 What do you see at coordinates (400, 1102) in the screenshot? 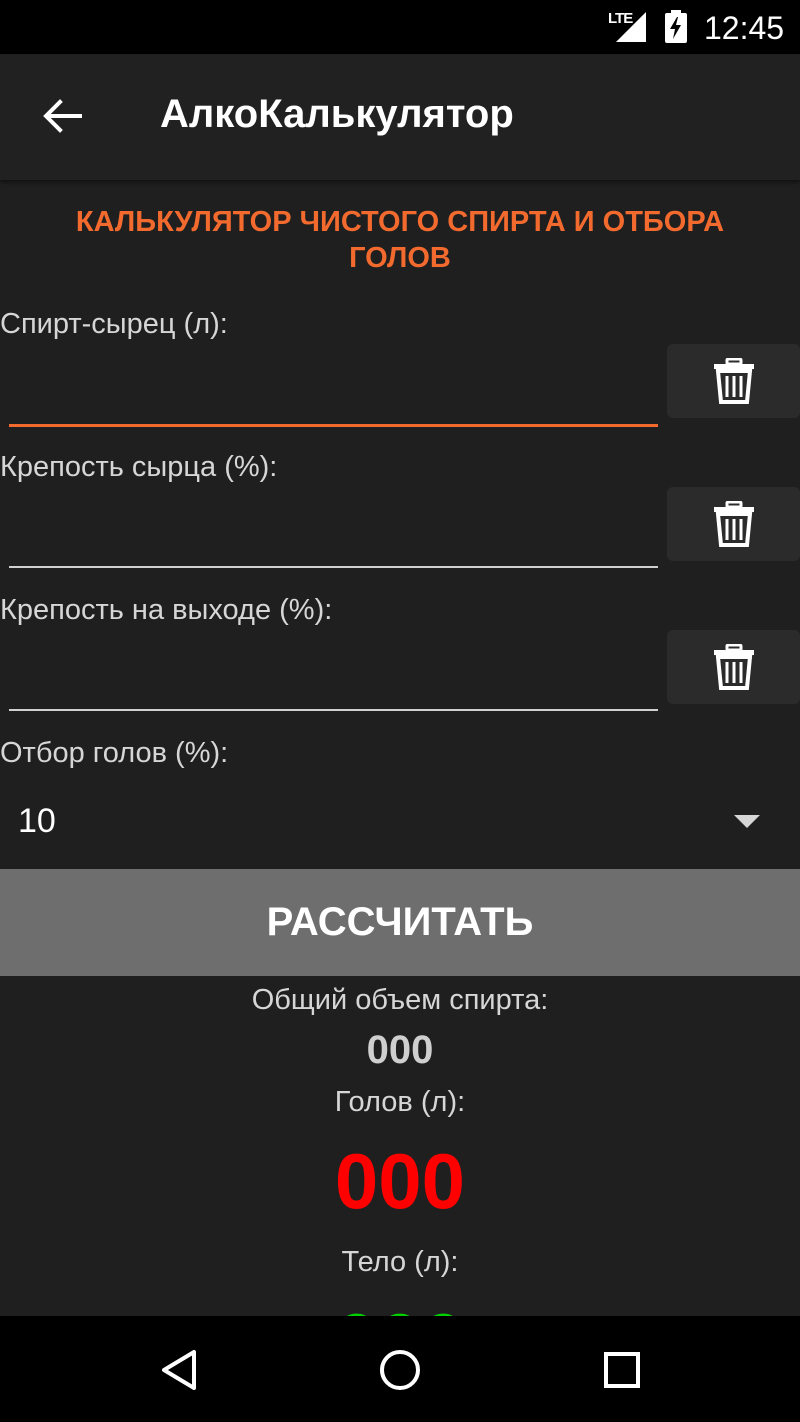
I see `heads-volume-label: Голов (л):` at bounding box center [400, 1102].